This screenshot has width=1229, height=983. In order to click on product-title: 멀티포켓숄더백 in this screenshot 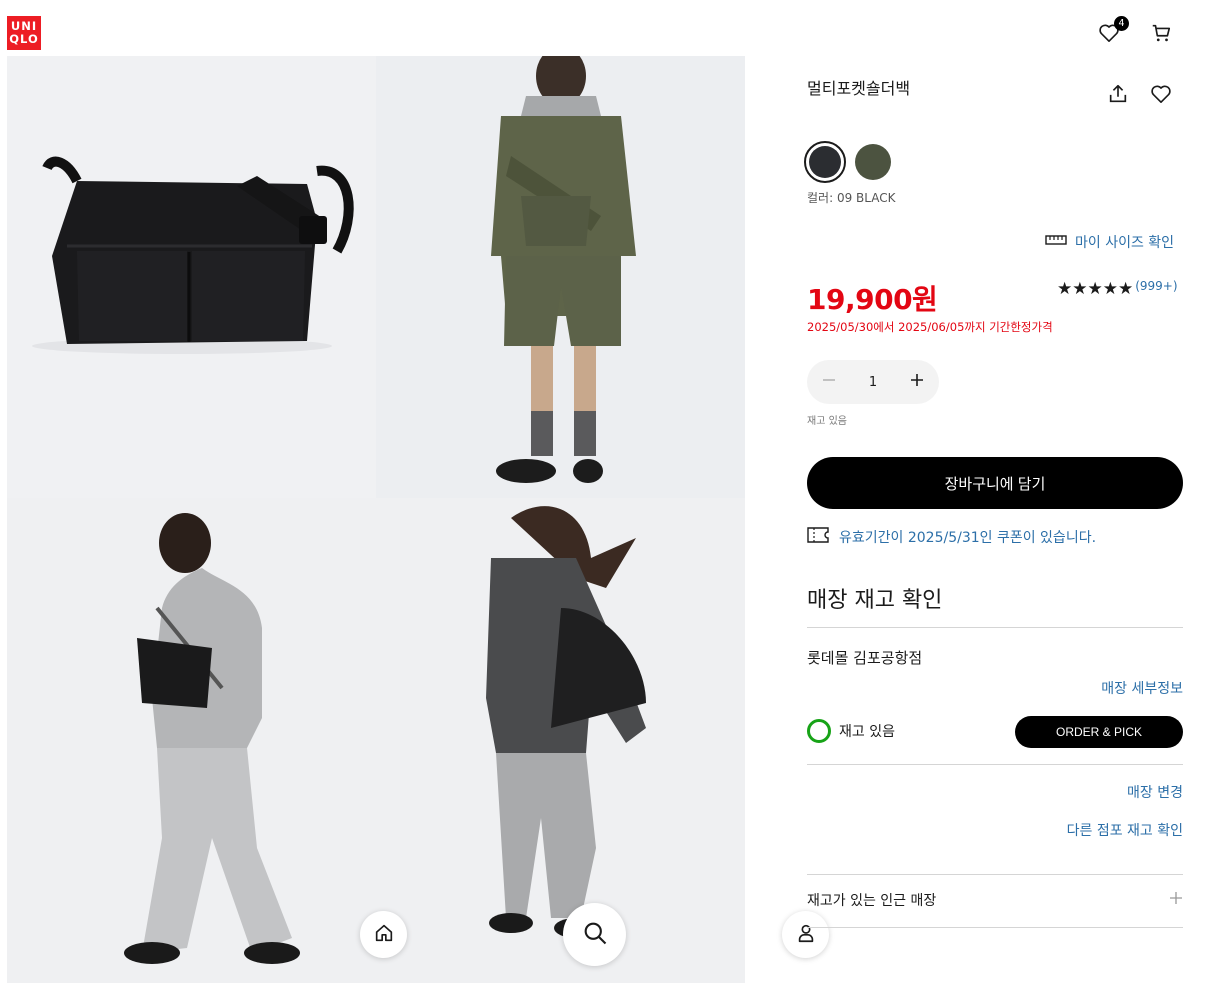, I will do `click(859, 88)`.